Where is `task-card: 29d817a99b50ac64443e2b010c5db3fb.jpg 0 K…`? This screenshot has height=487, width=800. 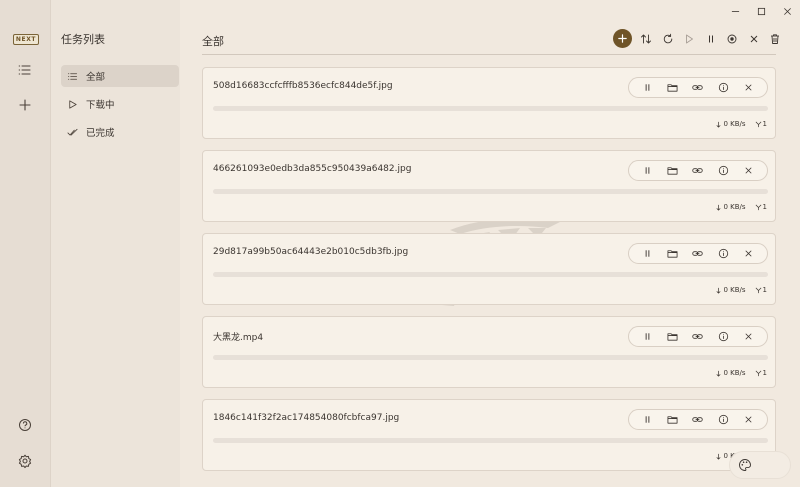
task-card: 29d817a99b50ac64443e2b010c5db3fb.jpg 0 K… is located at coordinates (489, 269).